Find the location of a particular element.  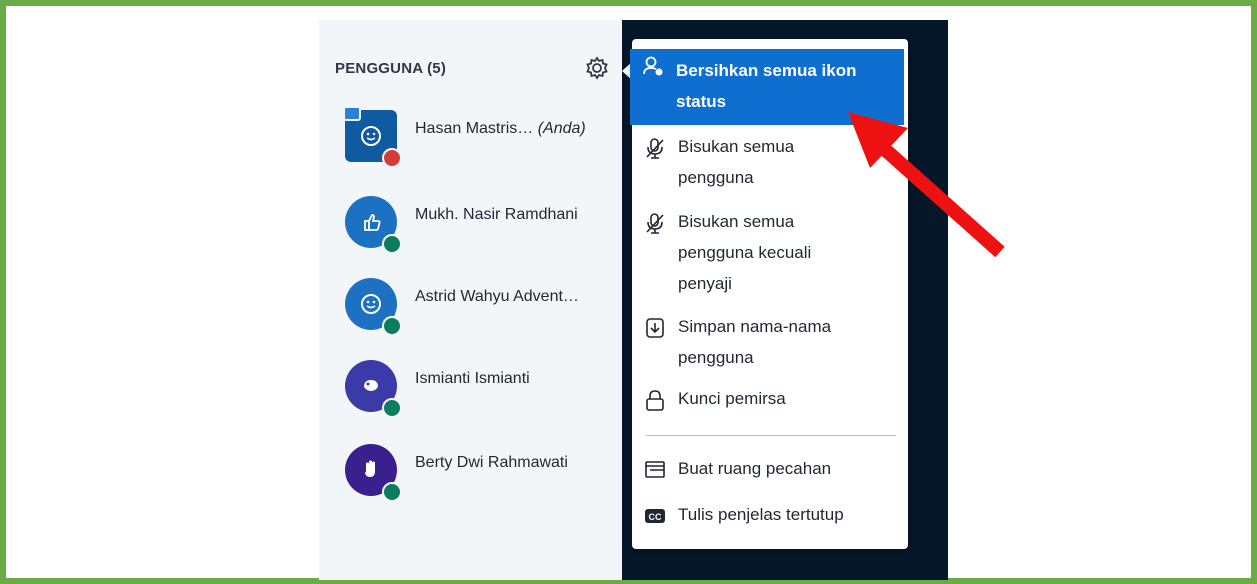

user-list-item: Ismianti Ismianti is located at coordinates (485, 390).